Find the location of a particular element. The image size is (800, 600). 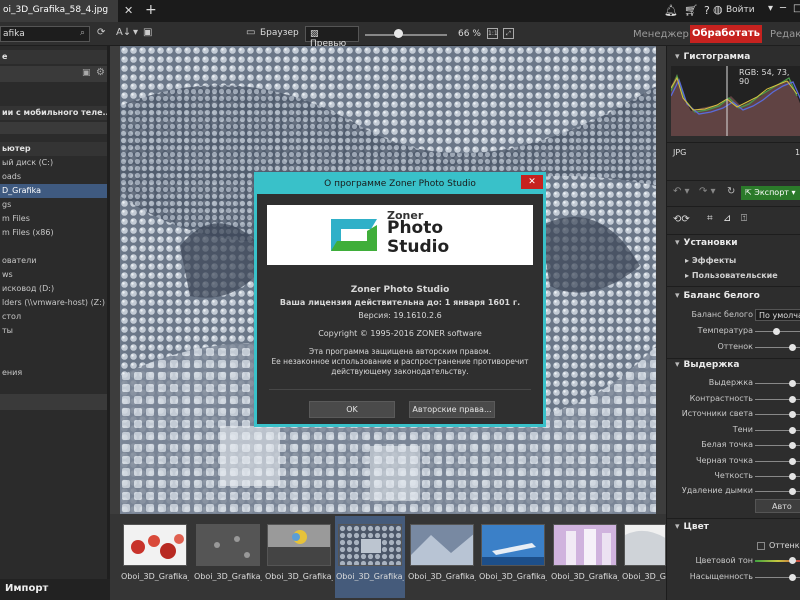

login-button: Войти is located at coordinates (740, 10).